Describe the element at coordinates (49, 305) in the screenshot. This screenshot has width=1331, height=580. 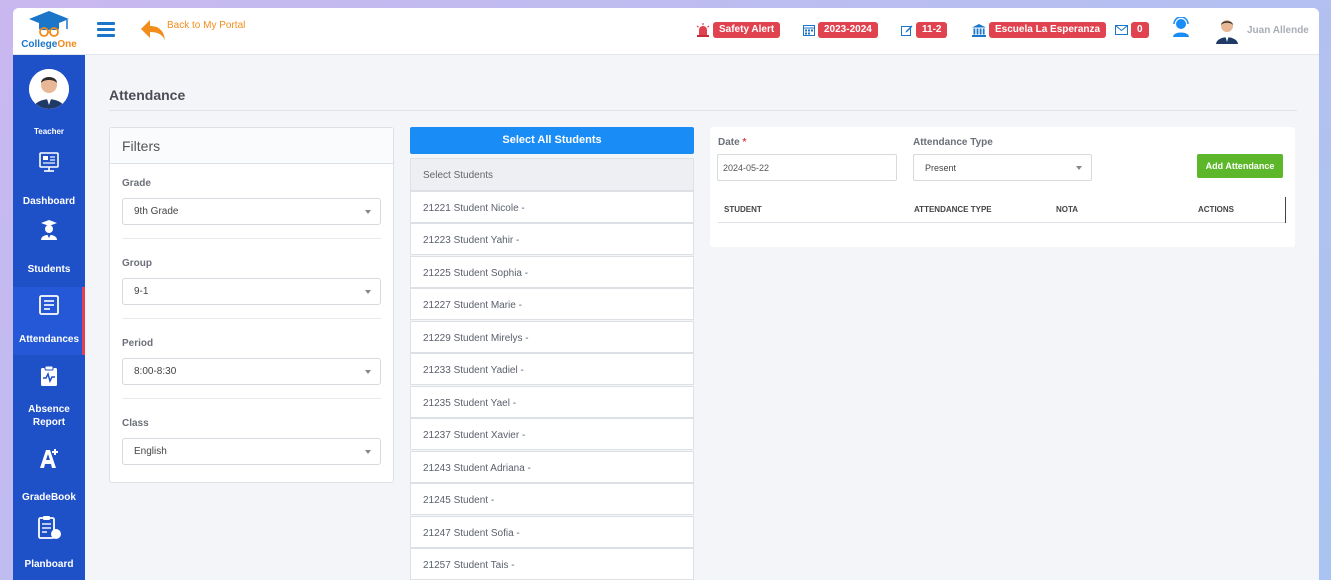
I see `attendance-icon` at that location.